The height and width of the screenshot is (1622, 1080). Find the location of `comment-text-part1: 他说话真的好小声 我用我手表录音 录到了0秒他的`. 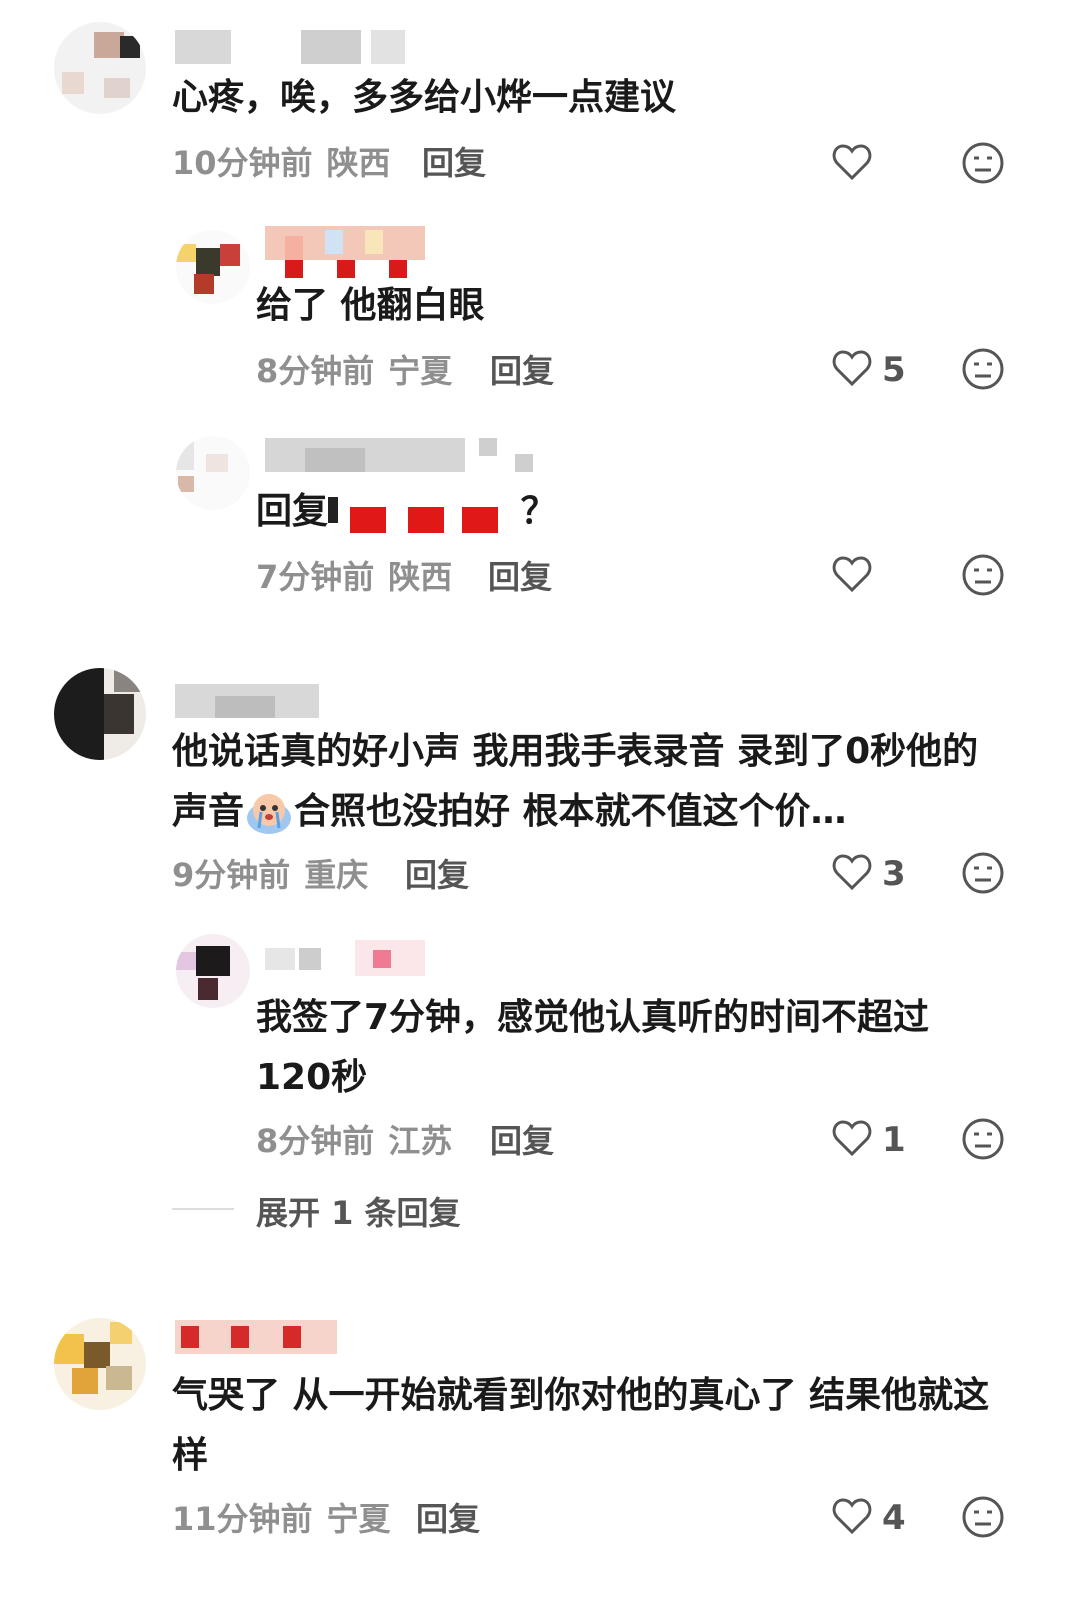

comment-text-part1: 他说话真的好小声 我用我手表录音 录到了0秒他的 is located at coordinates (575, 751).